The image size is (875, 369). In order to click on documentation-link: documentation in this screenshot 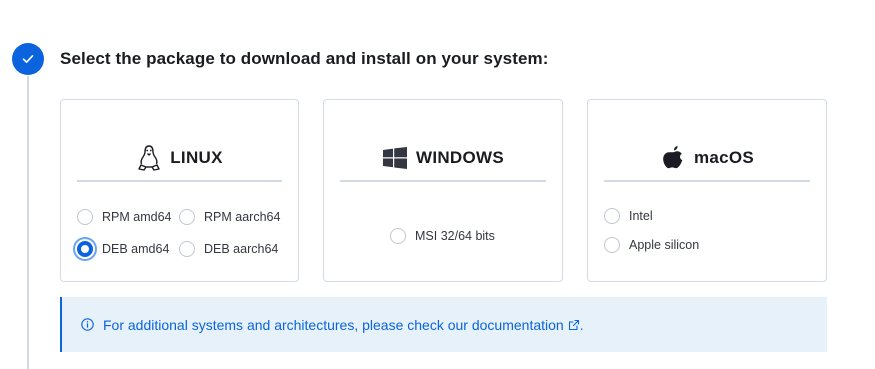, I will do `click(518, 325)`.